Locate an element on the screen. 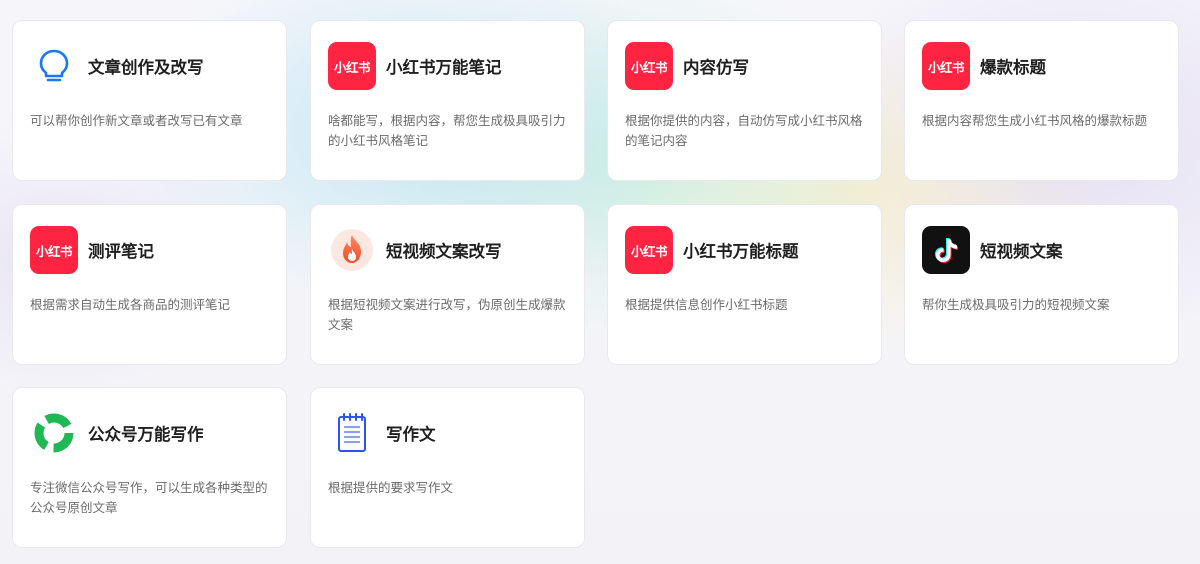 Image resolution: width=1200 pixels, height=564 pixels. card-title: 爆款标题 is located at coordinates (1013, 67).